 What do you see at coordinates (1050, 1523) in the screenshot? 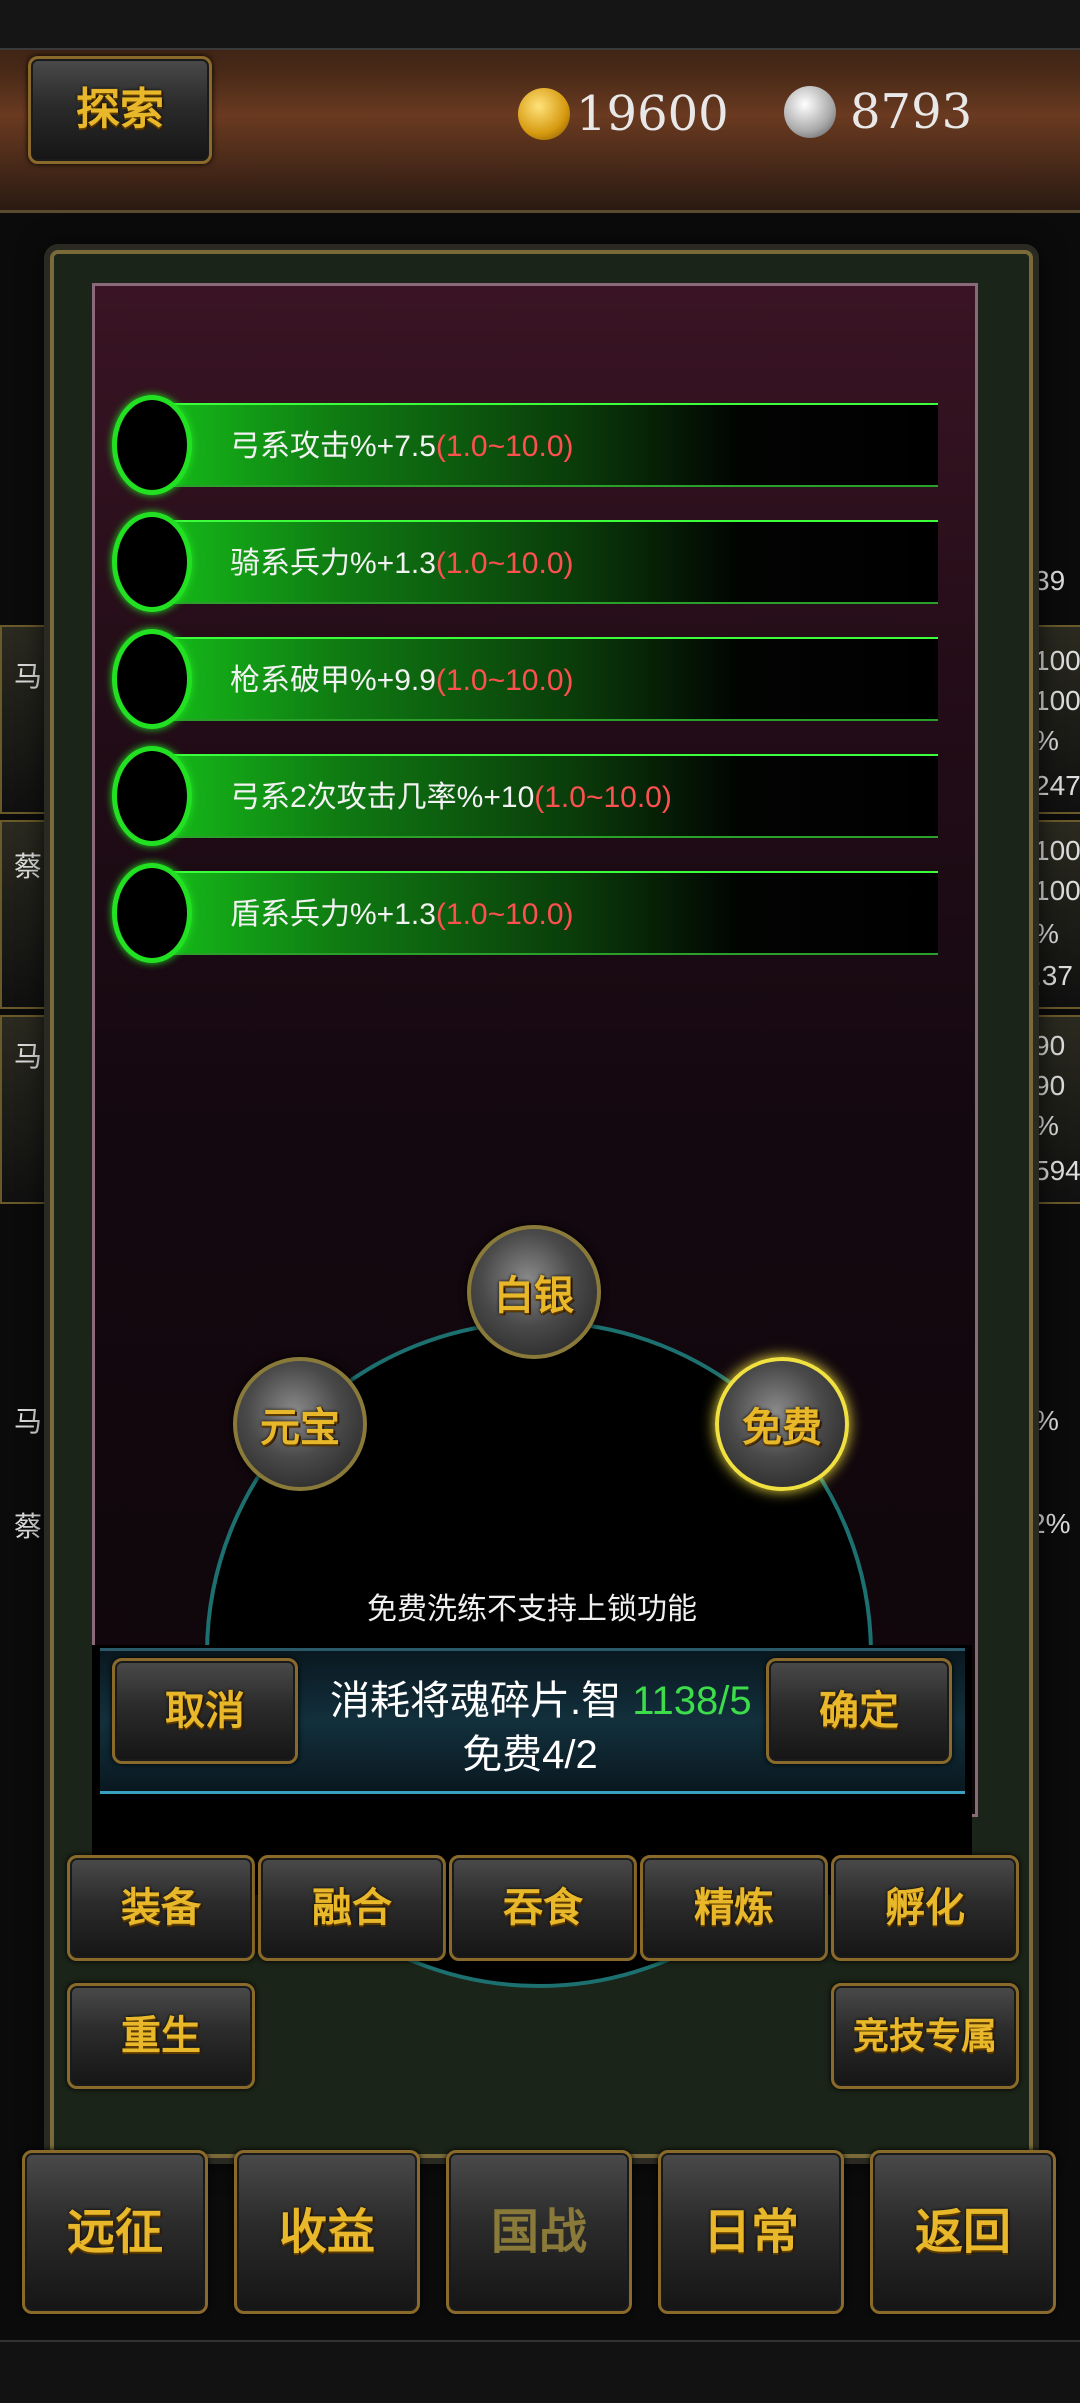
I see `bg-right-percent-2: 2%` at bounding box center [1050, 1523].